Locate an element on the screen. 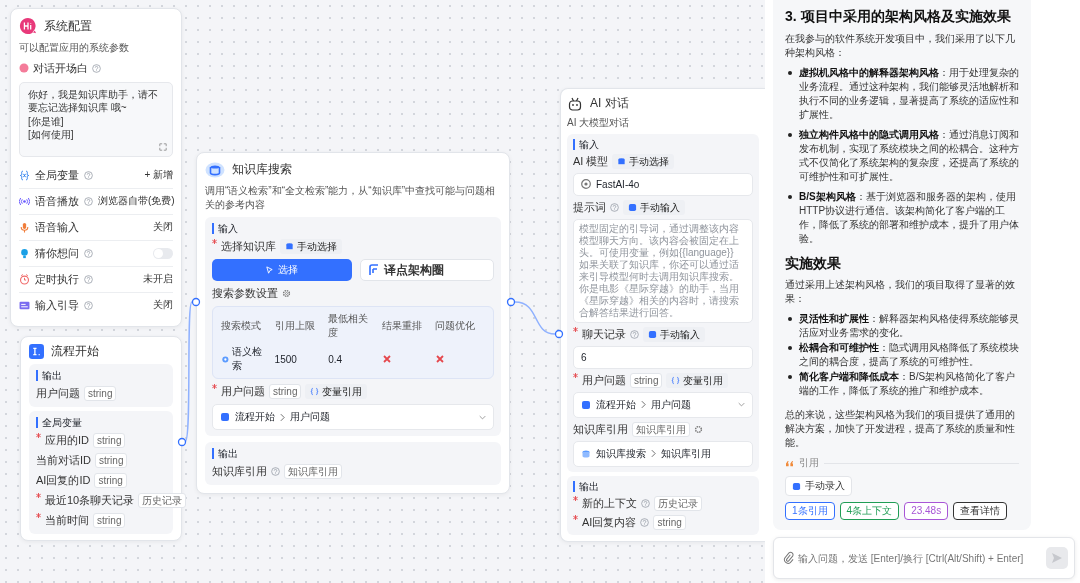 The height and width of the screenshot is (583, 1080). field-label: 聊天记录 is located at coordinates (604, 334).